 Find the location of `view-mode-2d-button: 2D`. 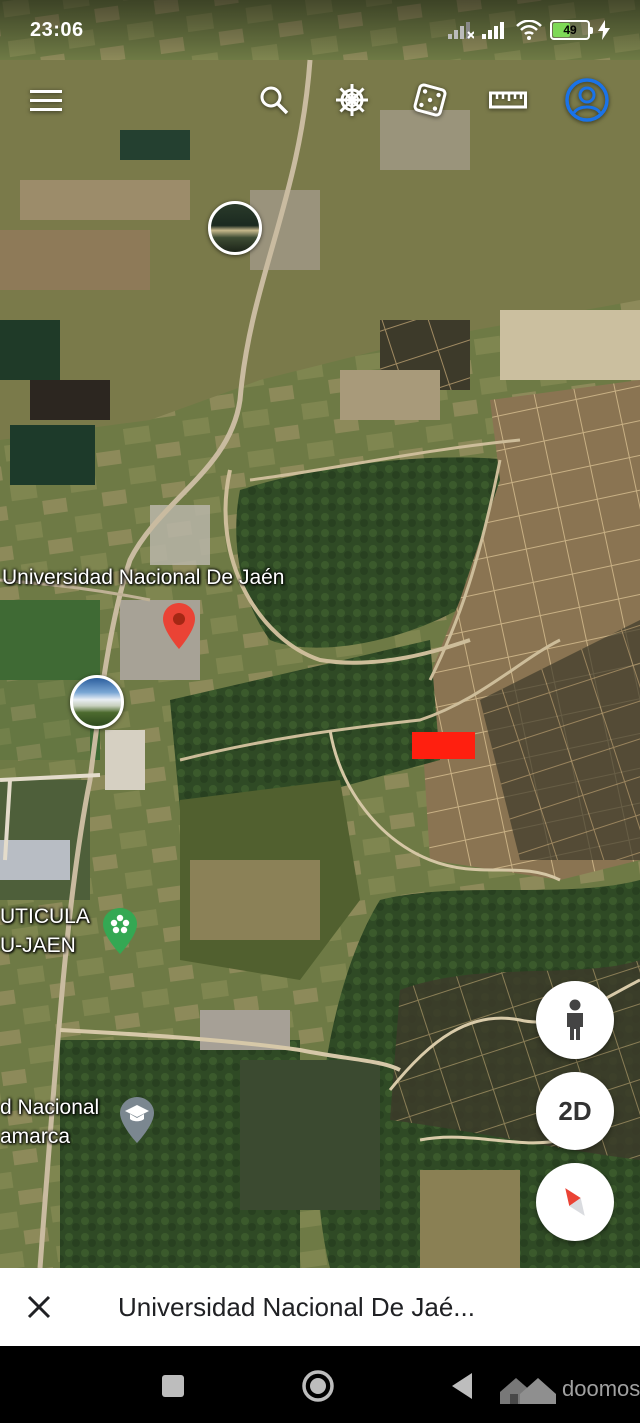

view-mode-2d-button: 2D is located at coordinates (575, 1111).